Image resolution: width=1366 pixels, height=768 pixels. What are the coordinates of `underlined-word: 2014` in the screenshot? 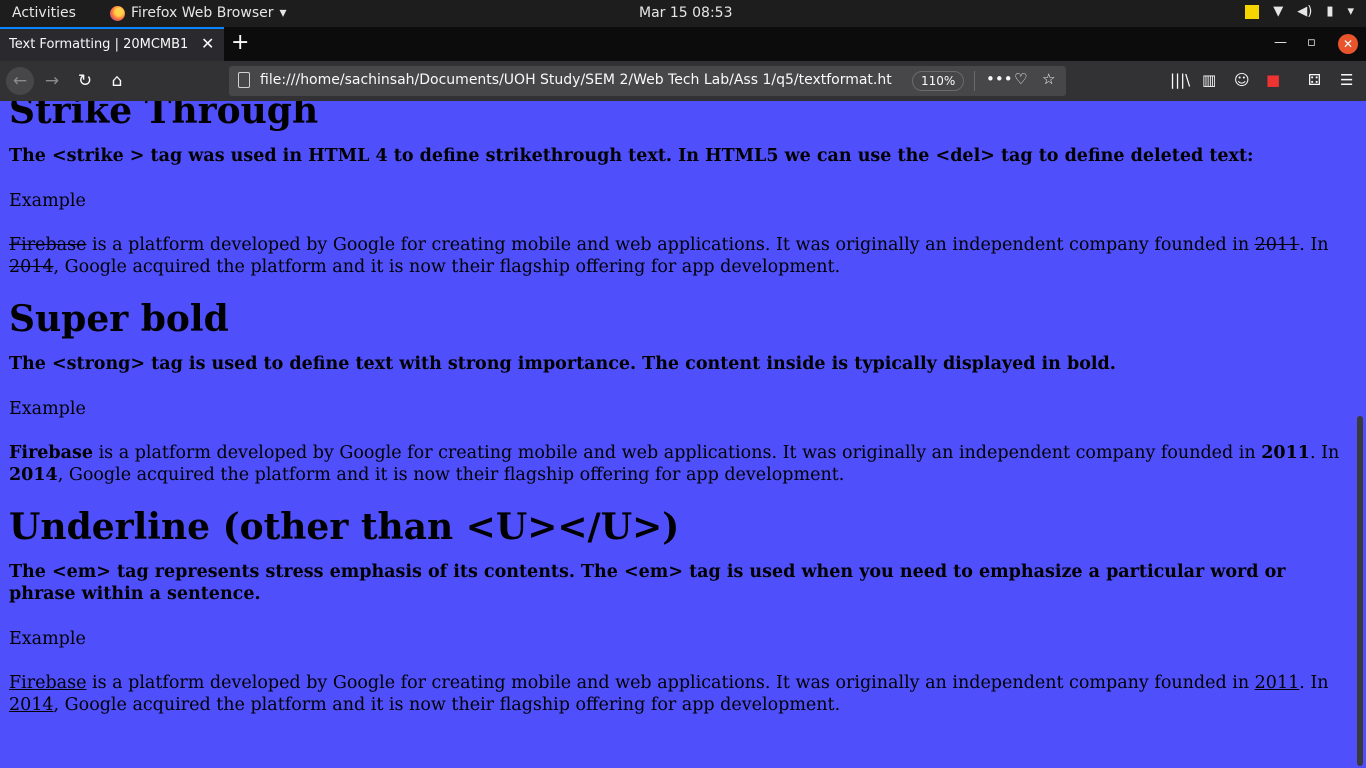 It's located at (31, 705).